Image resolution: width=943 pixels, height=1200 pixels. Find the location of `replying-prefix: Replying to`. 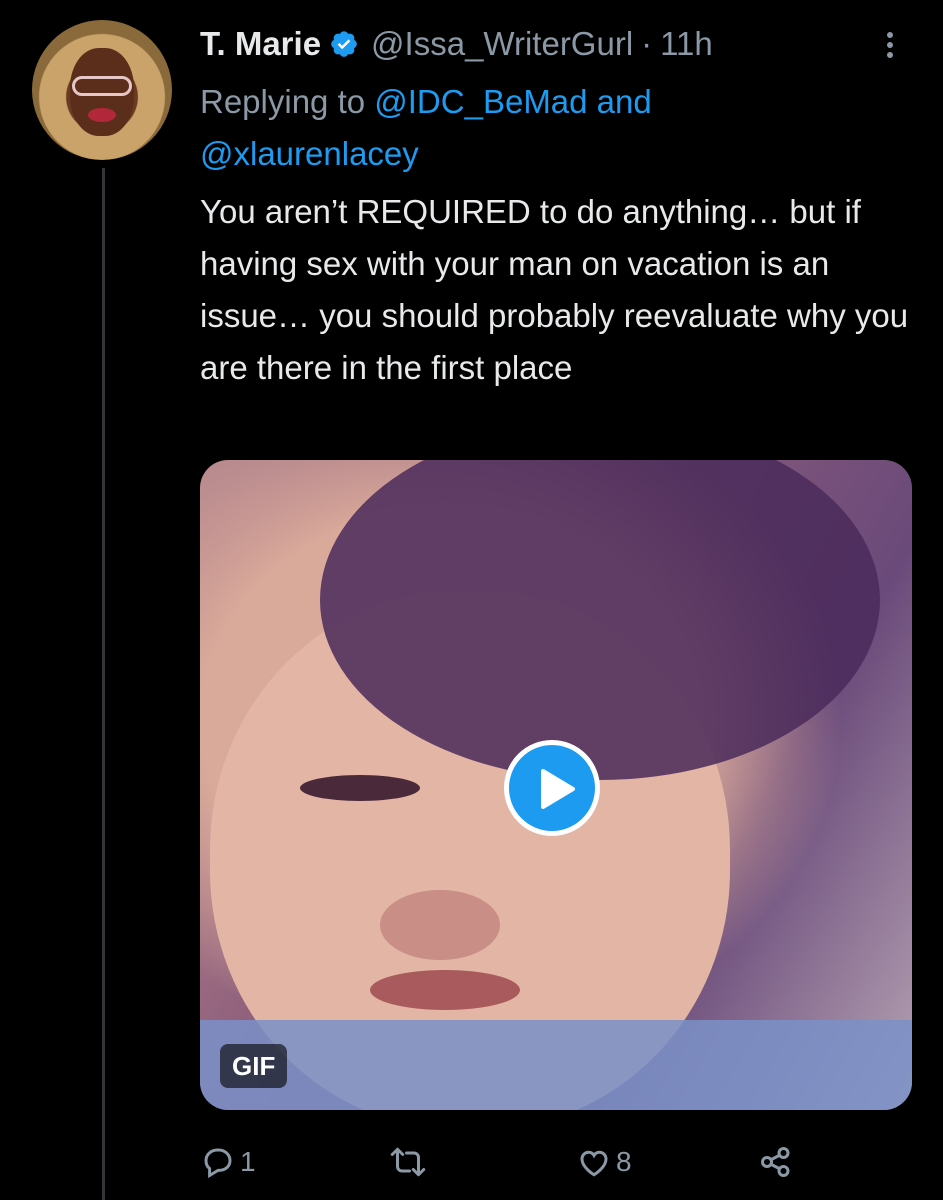

replying-prefix: Replying to is located at coordinates (287, 101).